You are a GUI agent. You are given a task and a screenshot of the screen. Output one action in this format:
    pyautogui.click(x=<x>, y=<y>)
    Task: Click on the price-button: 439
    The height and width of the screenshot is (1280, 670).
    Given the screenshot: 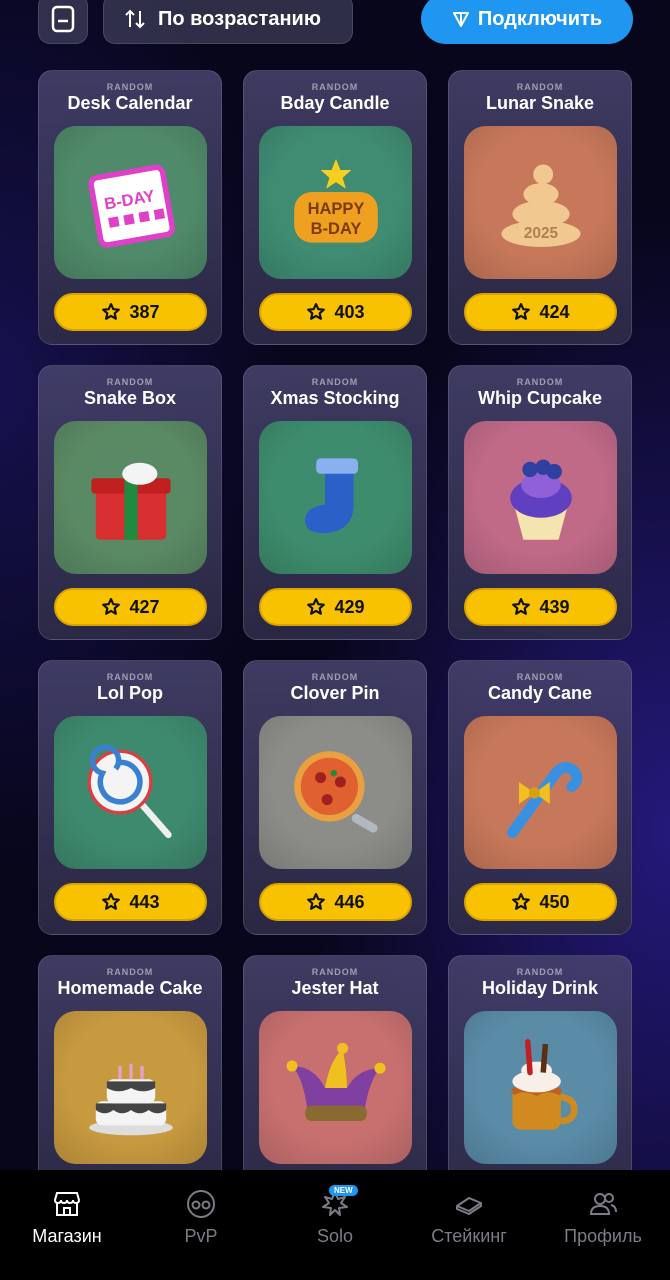 What is the action you would take?
    pyautogui.click(x=540, y=607)
    